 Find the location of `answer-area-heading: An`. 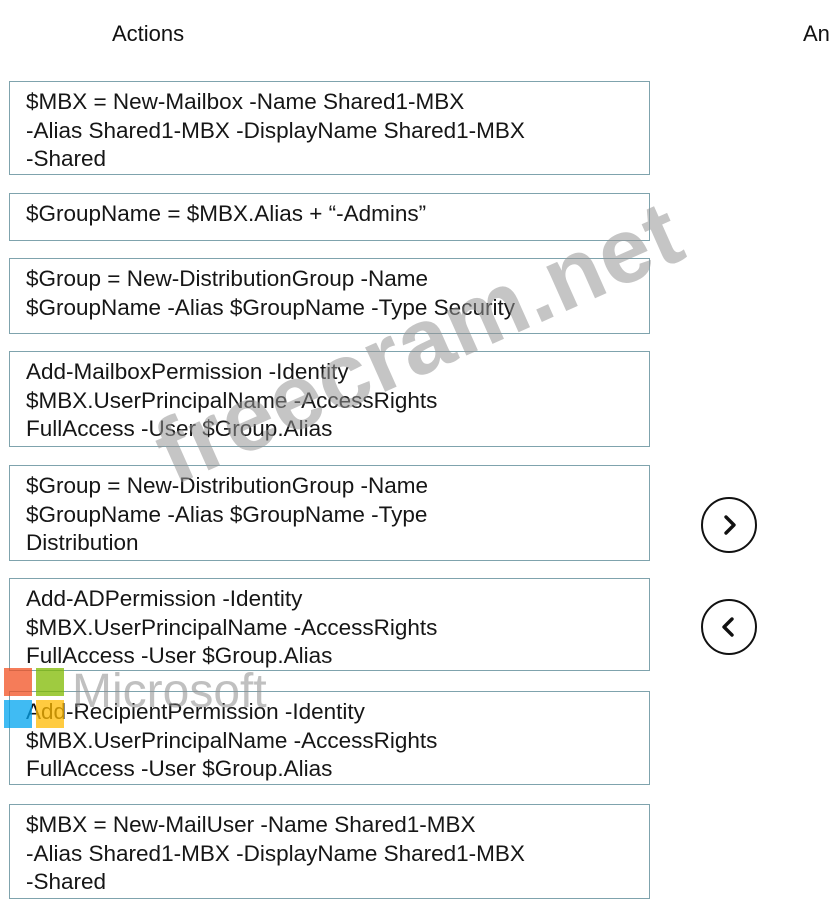

answer-area-heading: An is located at coordinates (816, 33).